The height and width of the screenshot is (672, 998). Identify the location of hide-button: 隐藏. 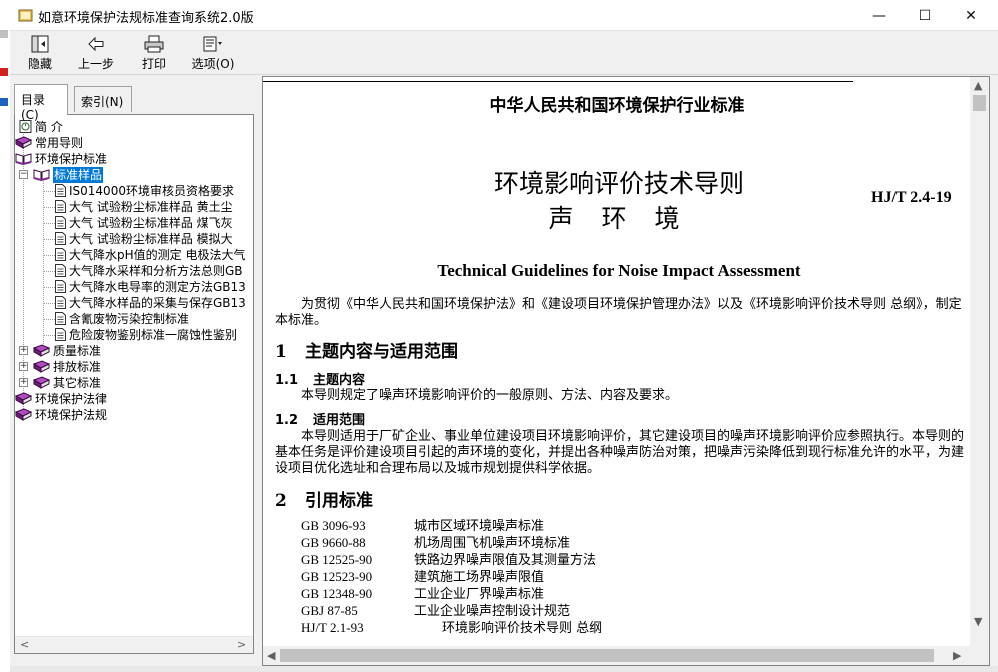
(40, 53).